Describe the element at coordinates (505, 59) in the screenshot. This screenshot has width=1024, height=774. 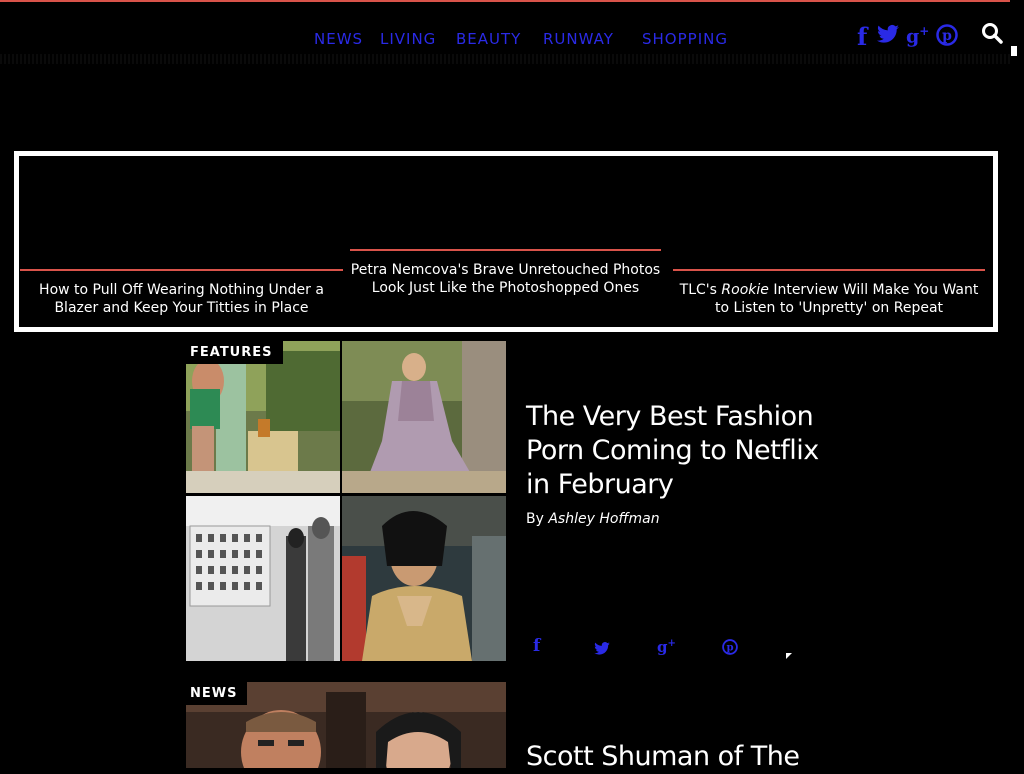
I see `nav-divider` at that location.